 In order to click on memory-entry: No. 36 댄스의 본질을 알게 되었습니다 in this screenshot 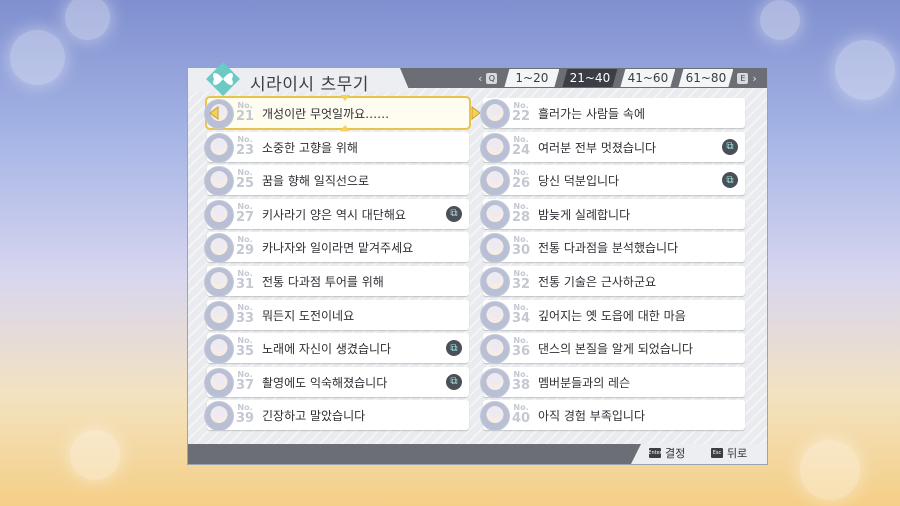, I will do `click(612, 349)`.